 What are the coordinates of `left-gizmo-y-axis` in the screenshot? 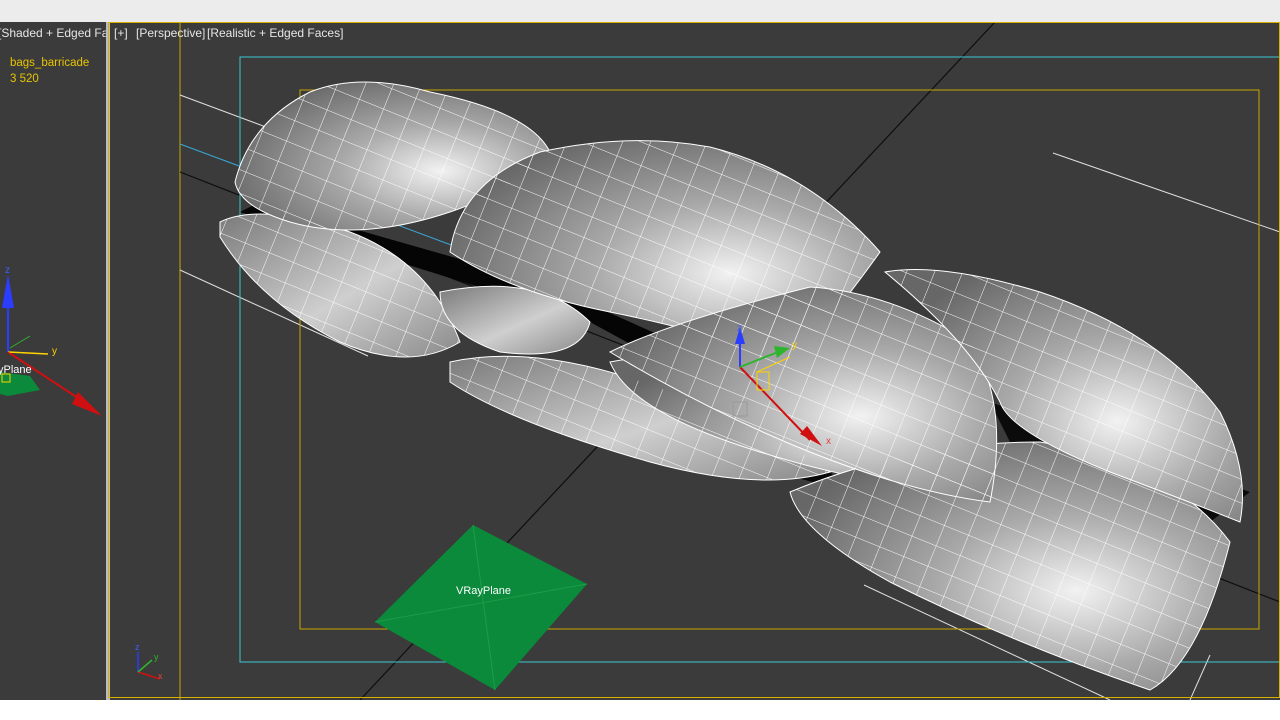 It's located at (28, 353).